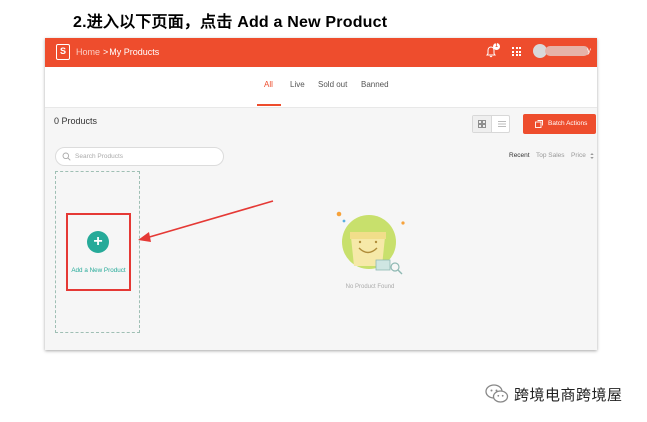 This screenshot has width=647, height=422. I want to click on batch-edit-icon, so click(539, 124).